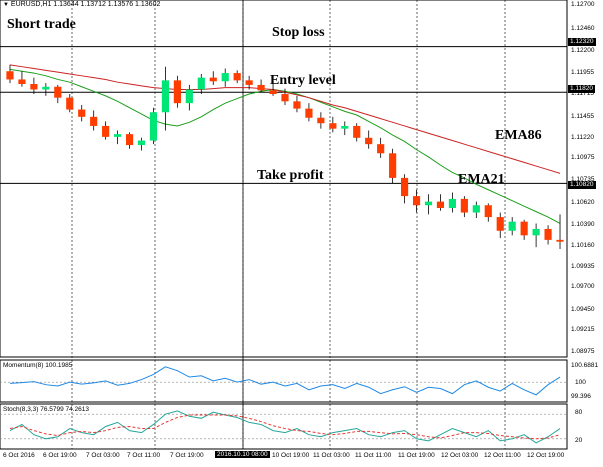 Image resolution: width=603 pixels, height=467 pixels. What do you see at coordinates (60, 455) in the screenshot?
I see `time-tick: 6 Oct 19:00` at bounding box center [60, 455].